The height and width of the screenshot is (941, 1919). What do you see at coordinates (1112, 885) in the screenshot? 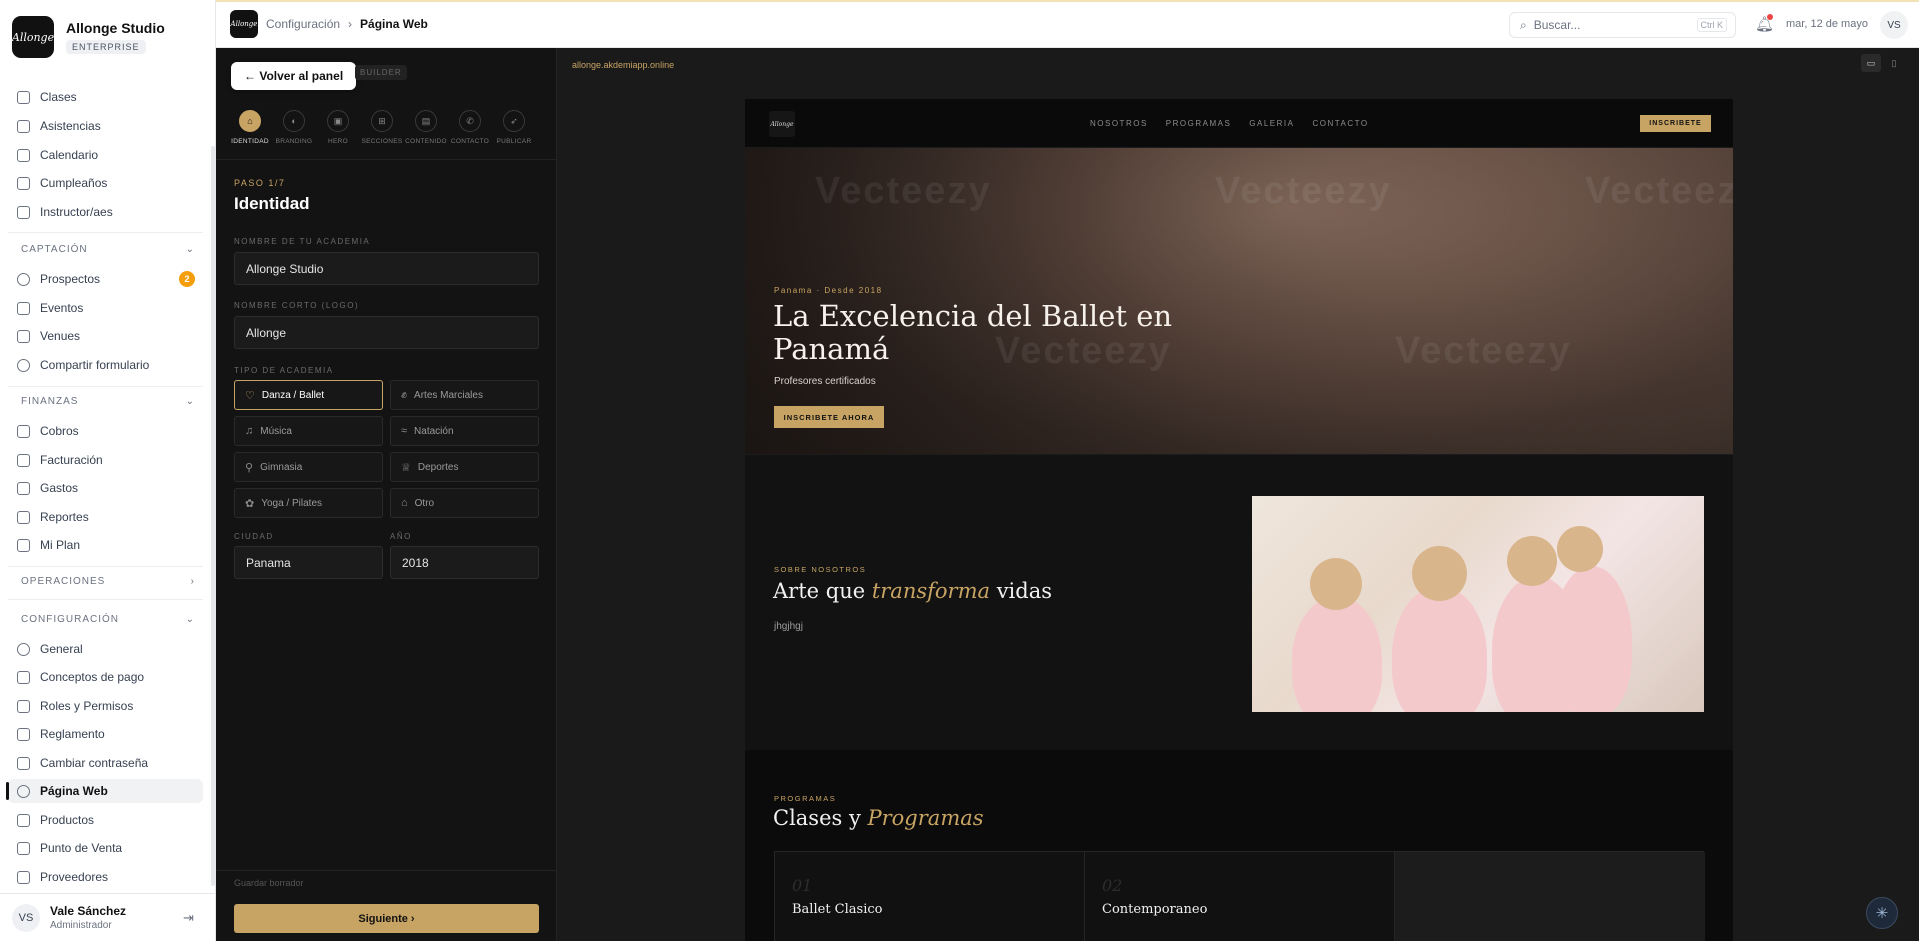
I see `program-number: 02` at bounding box center [1112, 885].